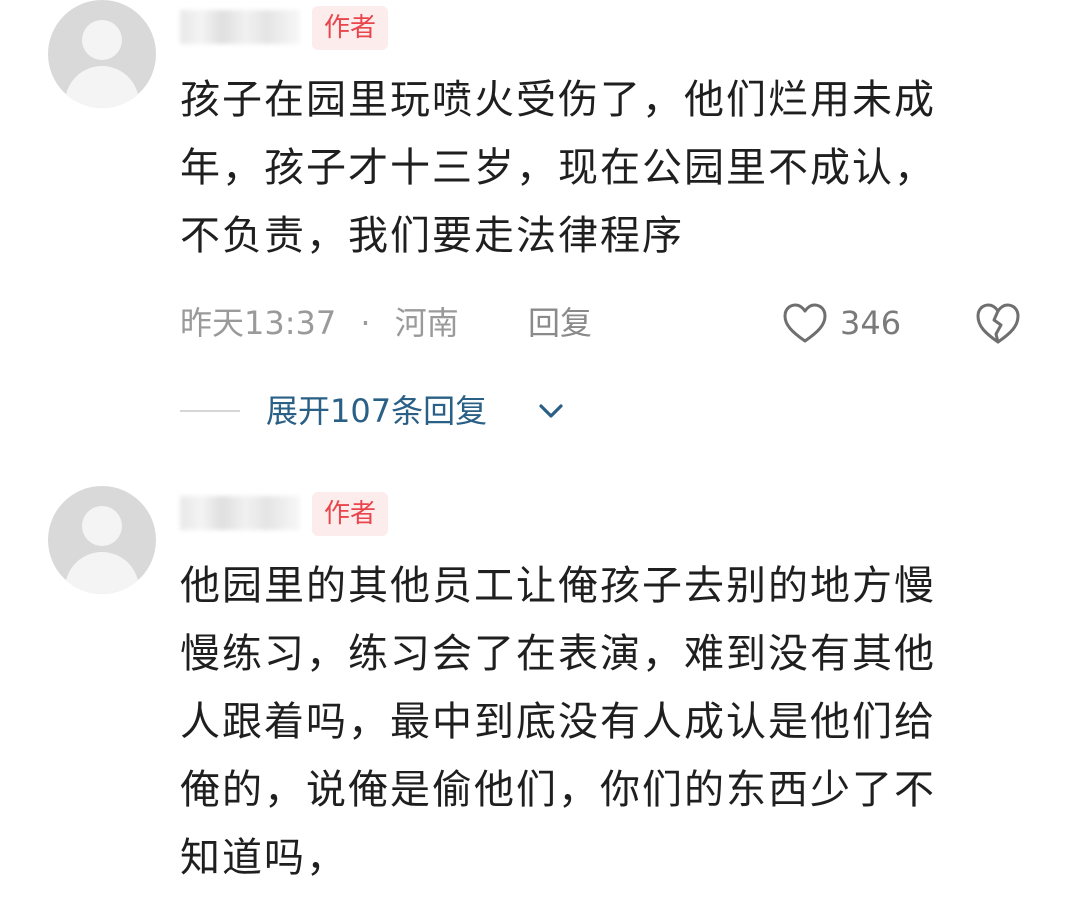 The image size is (1080, 919). Describe the element at coordinates (376, 411) in the screenshot. I see `expand-replies-link: 展开107条回复` at that location.